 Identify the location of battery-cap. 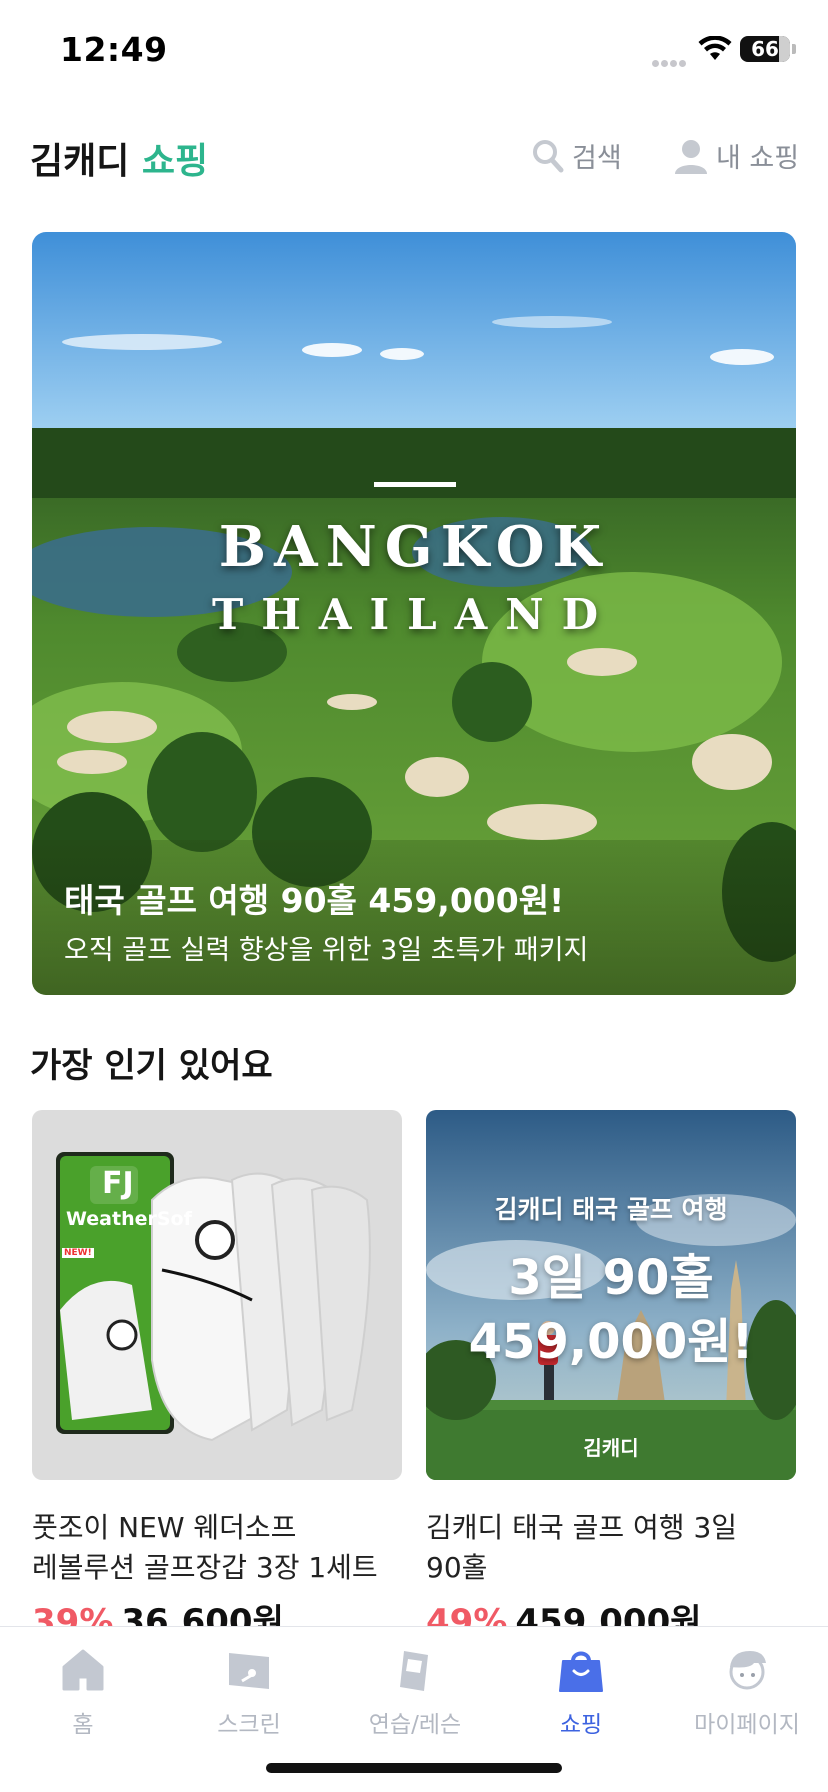
(794, 49).